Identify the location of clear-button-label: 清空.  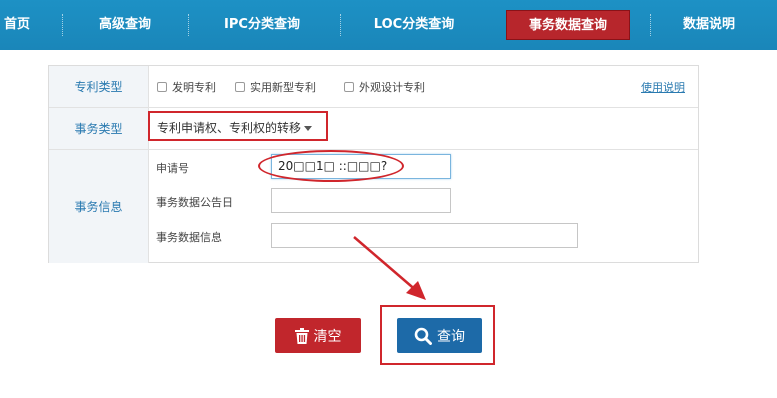
(327, 336).